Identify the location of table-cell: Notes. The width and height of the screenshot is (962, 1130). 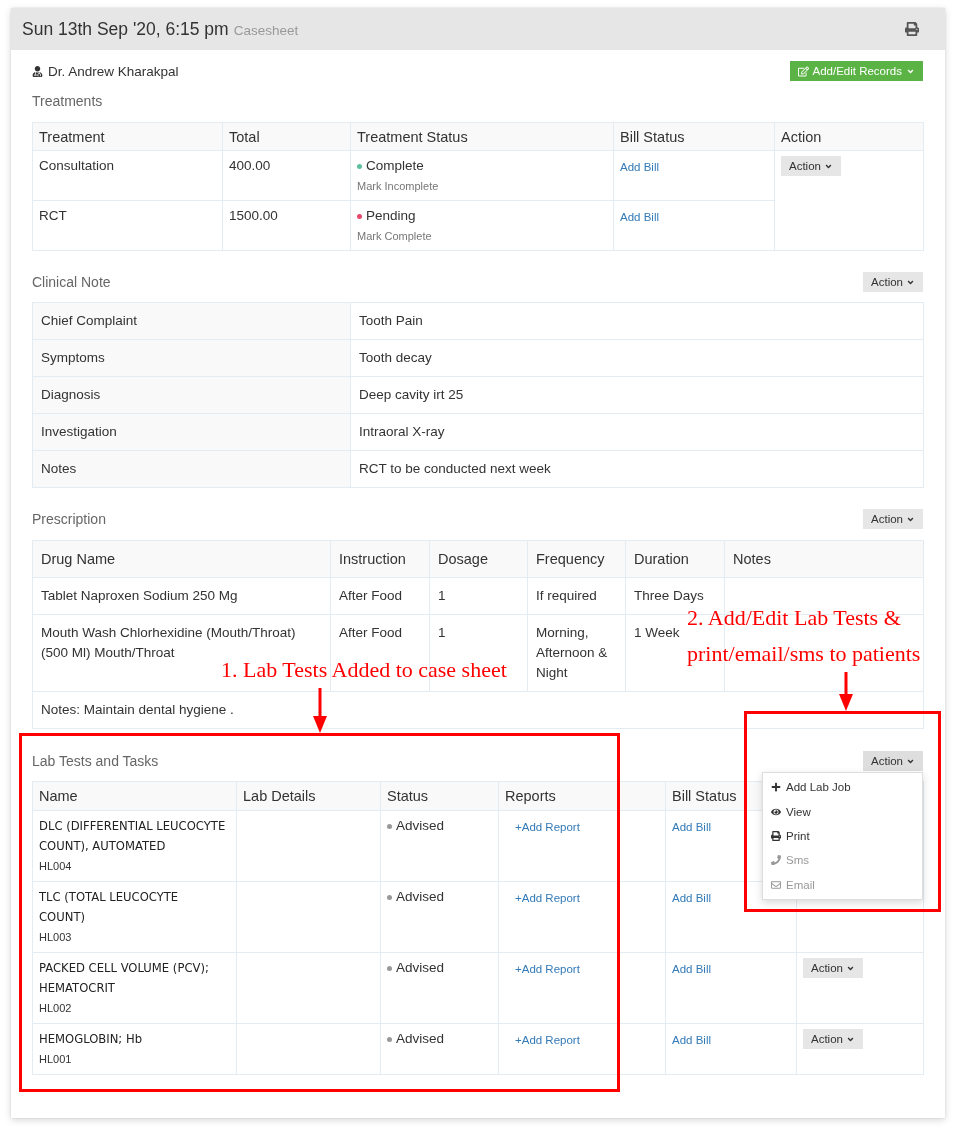
(191, 469).